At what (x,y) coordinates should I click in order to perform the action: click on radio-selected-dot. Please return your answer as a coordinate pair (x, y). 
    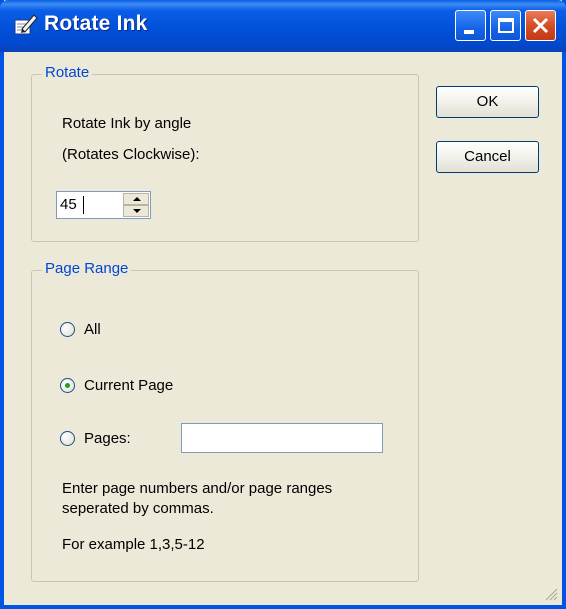
    Looking at the image, I should click on (67, 385).